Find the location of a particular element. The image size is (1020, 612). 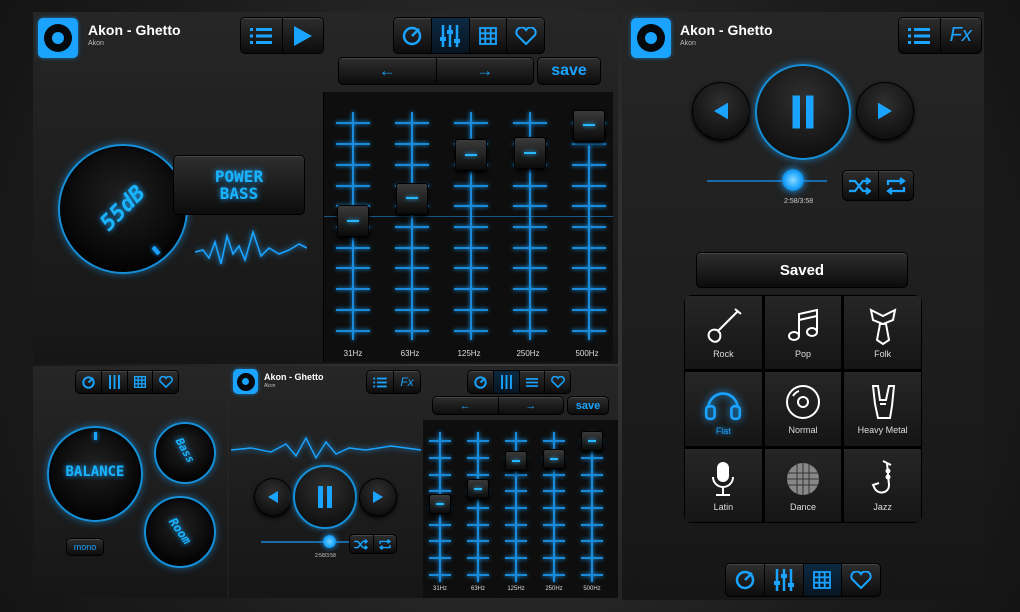

preset-nav-small: ← → is located at coordinates (498, 405).